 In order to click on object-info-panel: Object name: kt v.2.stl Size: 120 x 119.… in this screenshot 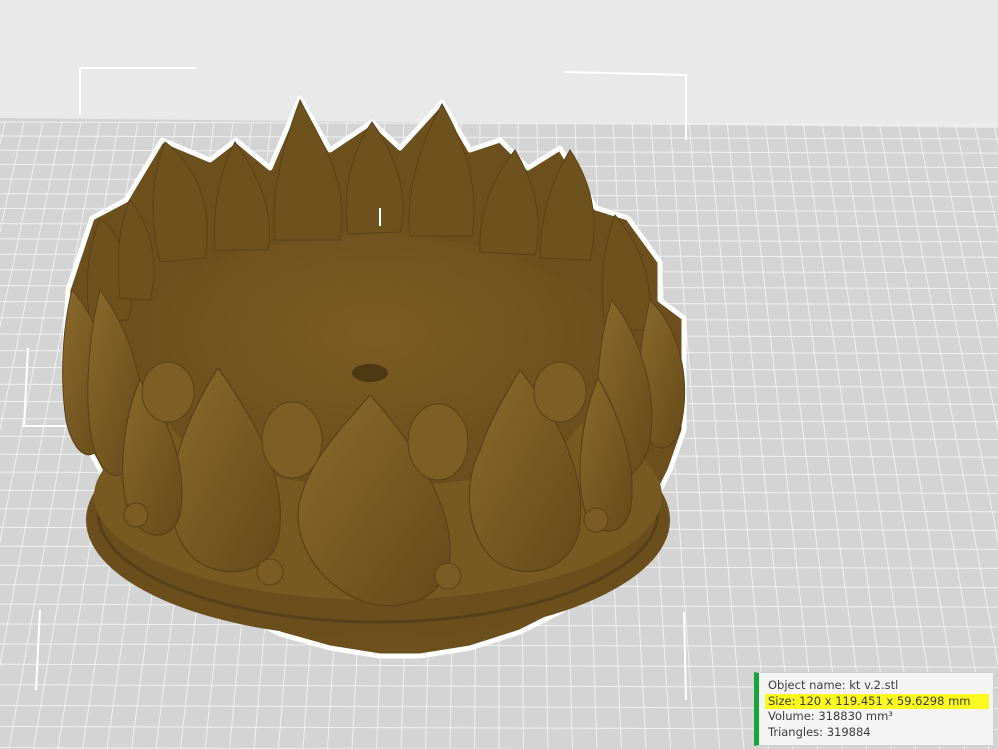, I will do `click(874, 709)`.